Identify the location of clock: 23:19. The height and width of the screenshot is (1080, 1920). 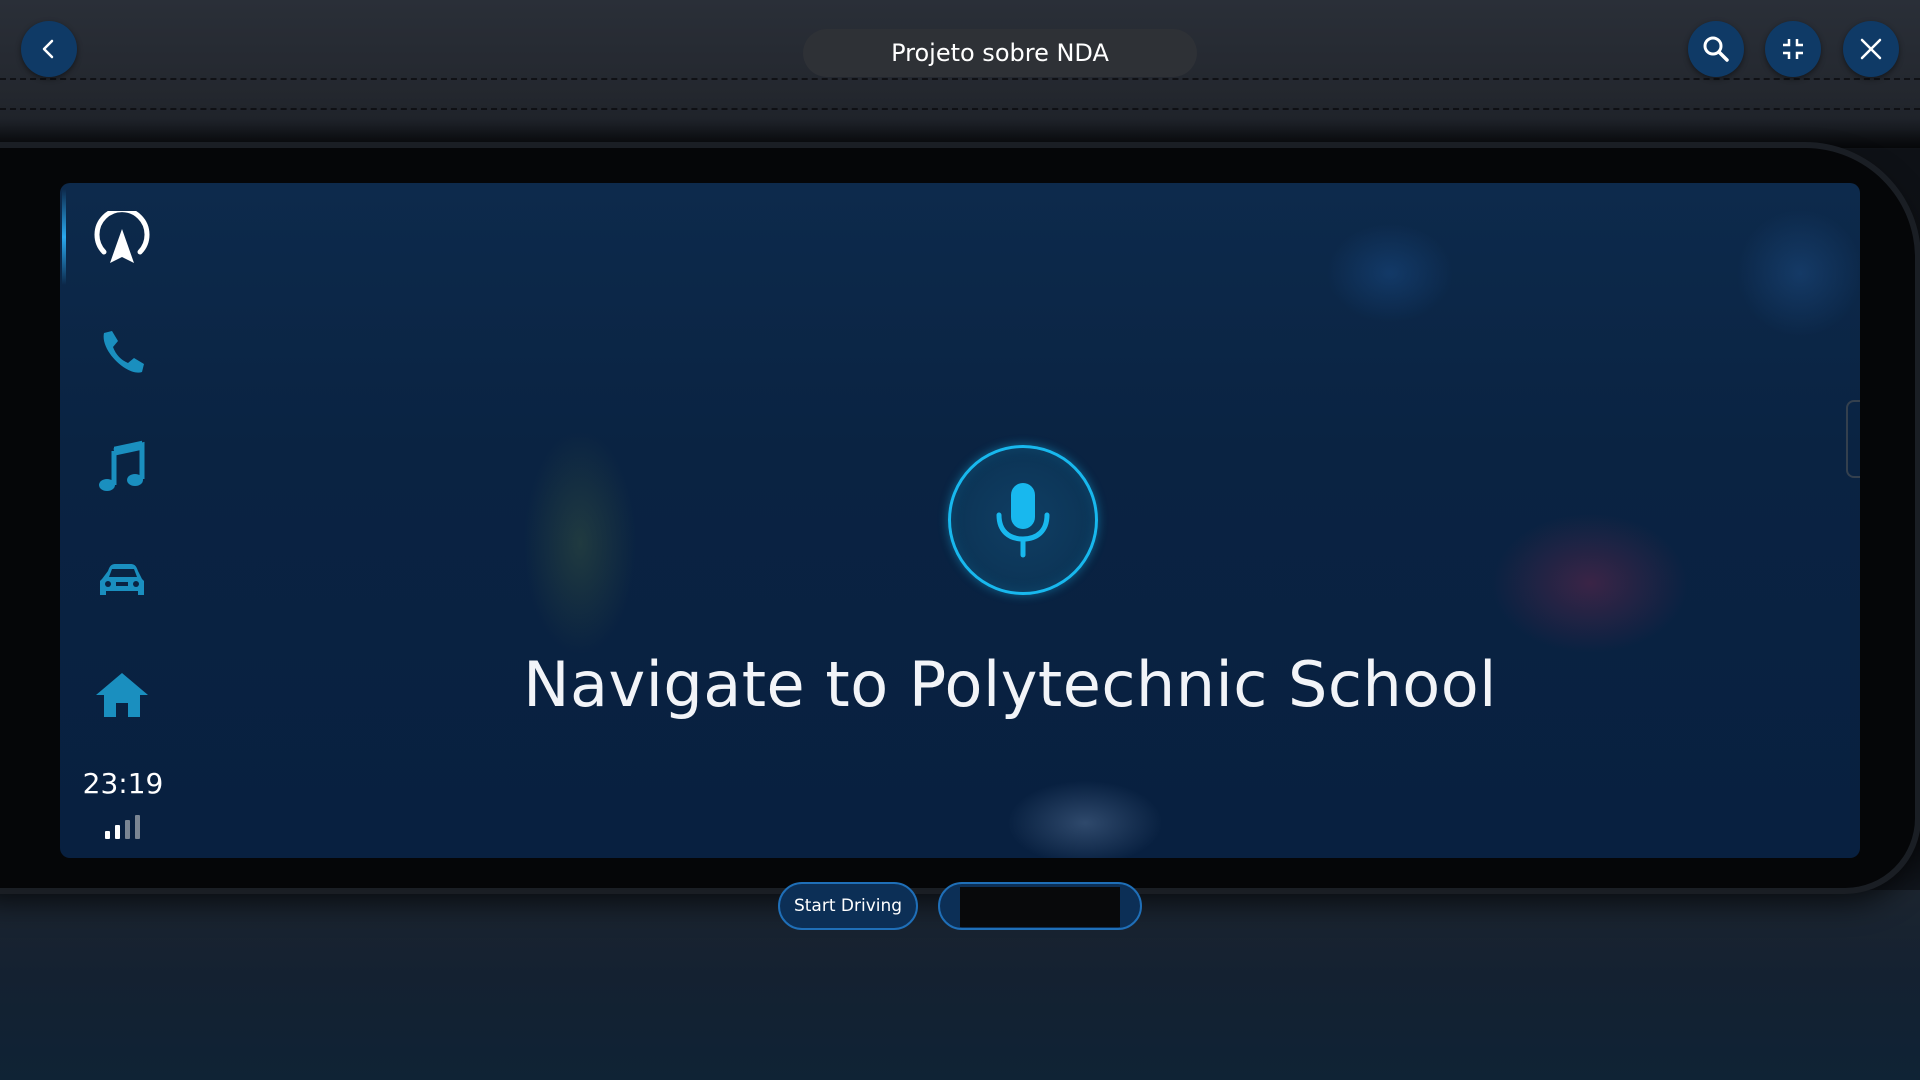
(123, 783).